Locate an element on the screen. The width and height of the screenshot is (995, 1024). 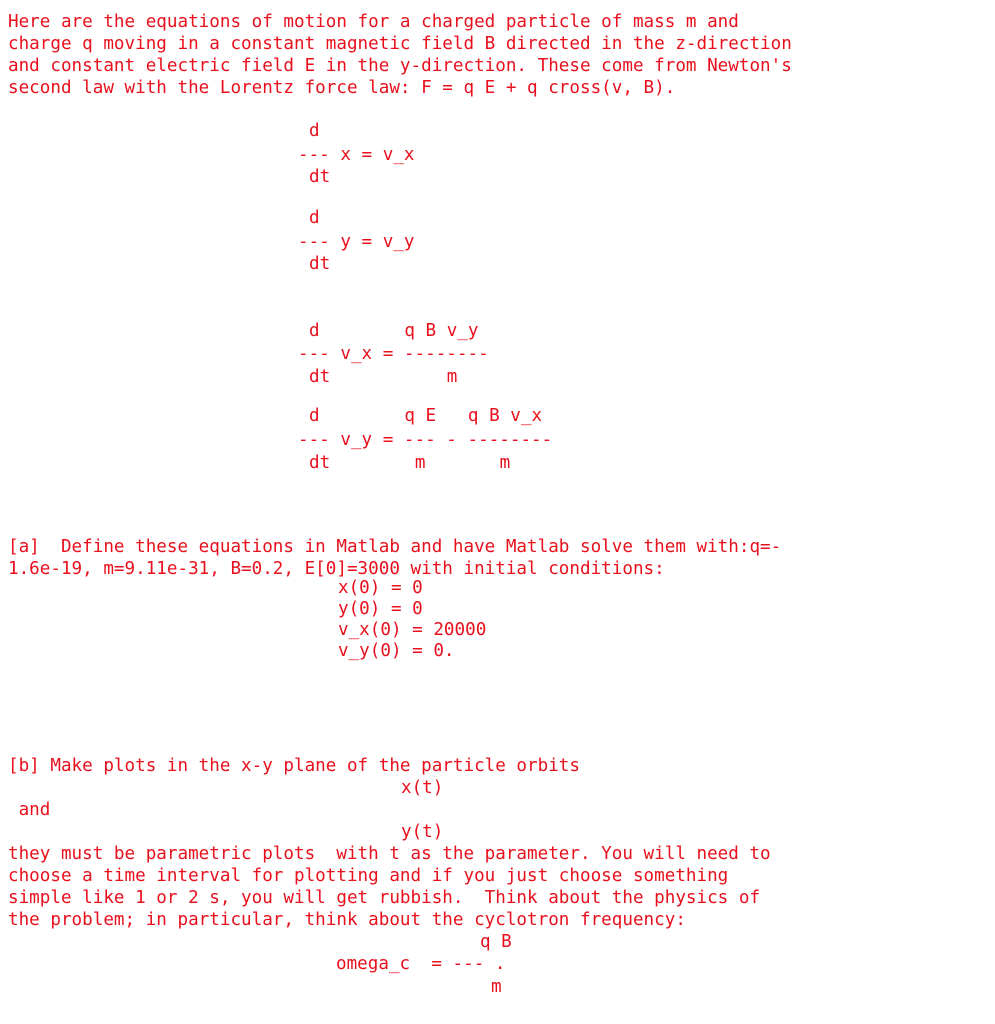
equation-denominator: dt m is located at coordinates (383, 377).